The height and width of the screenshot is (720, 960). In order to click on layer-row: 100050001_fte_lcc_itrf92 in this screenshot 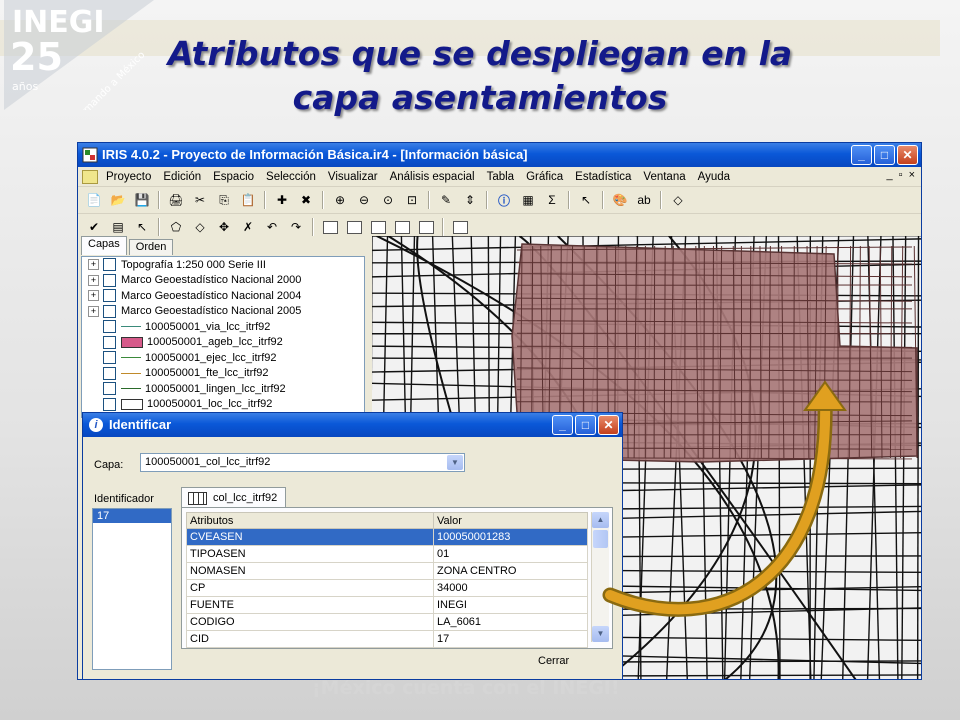, I will do `click(223, 374)`.